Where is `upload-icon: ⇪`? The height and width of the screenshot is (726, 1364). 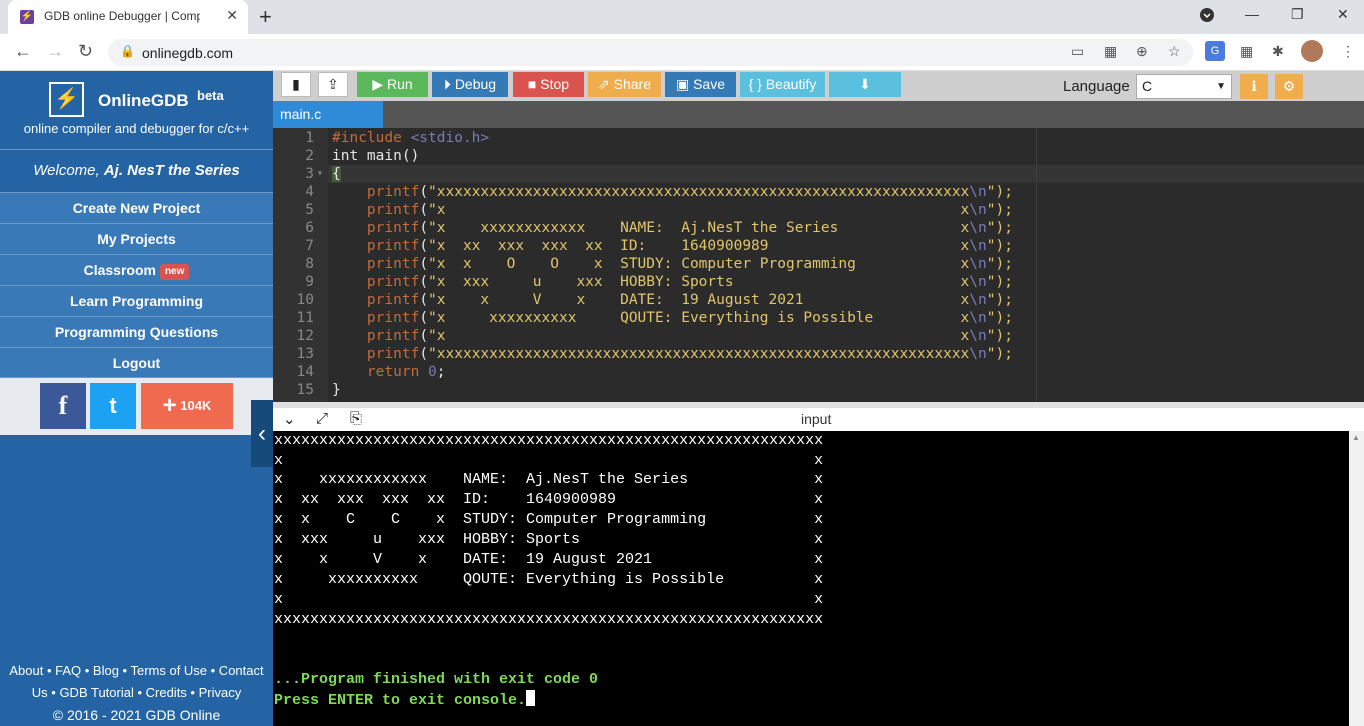 upload-icon: ⇪ is located at coordinates (333, 84).